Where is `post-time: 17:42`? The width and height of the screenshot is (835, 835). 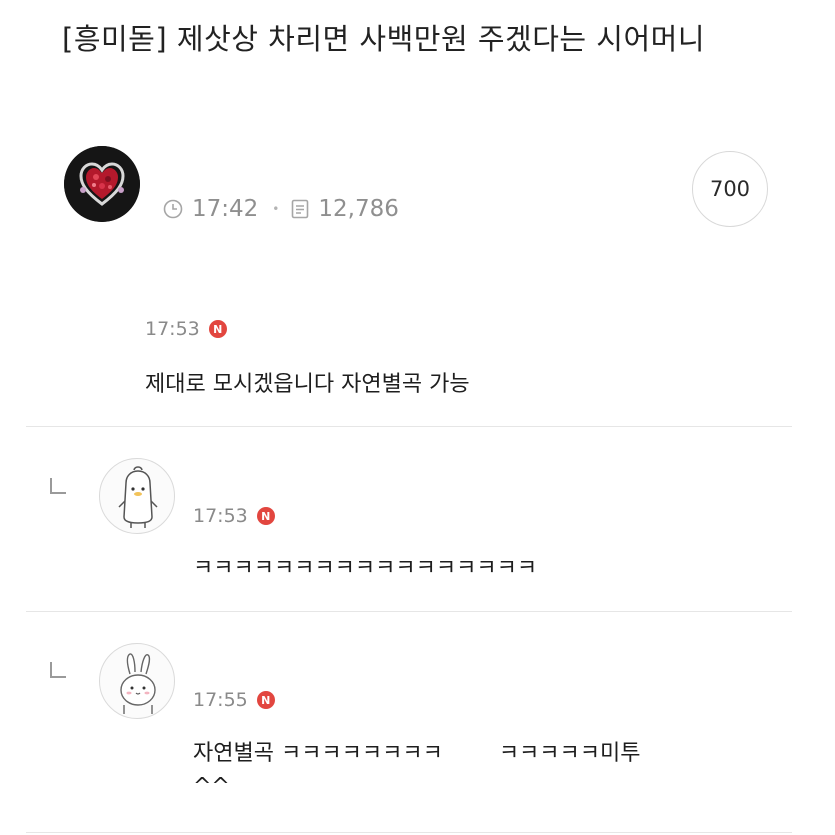
post-time: 17:42 is located at coordinates (225, 209).